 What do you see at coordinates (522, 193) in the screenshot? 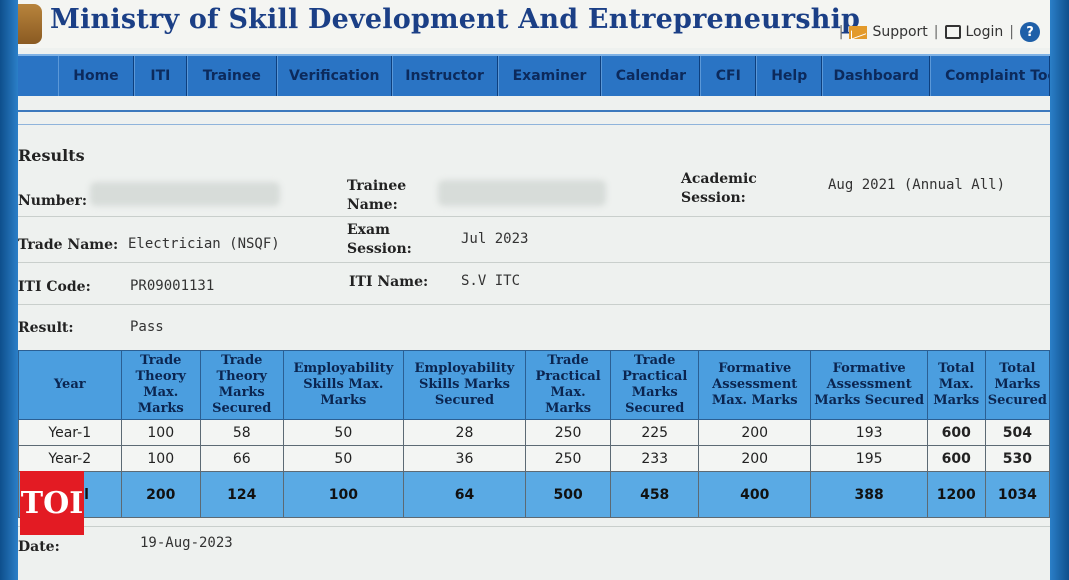
I see `redacted-trainee-name` at bounding box center [522, 193].